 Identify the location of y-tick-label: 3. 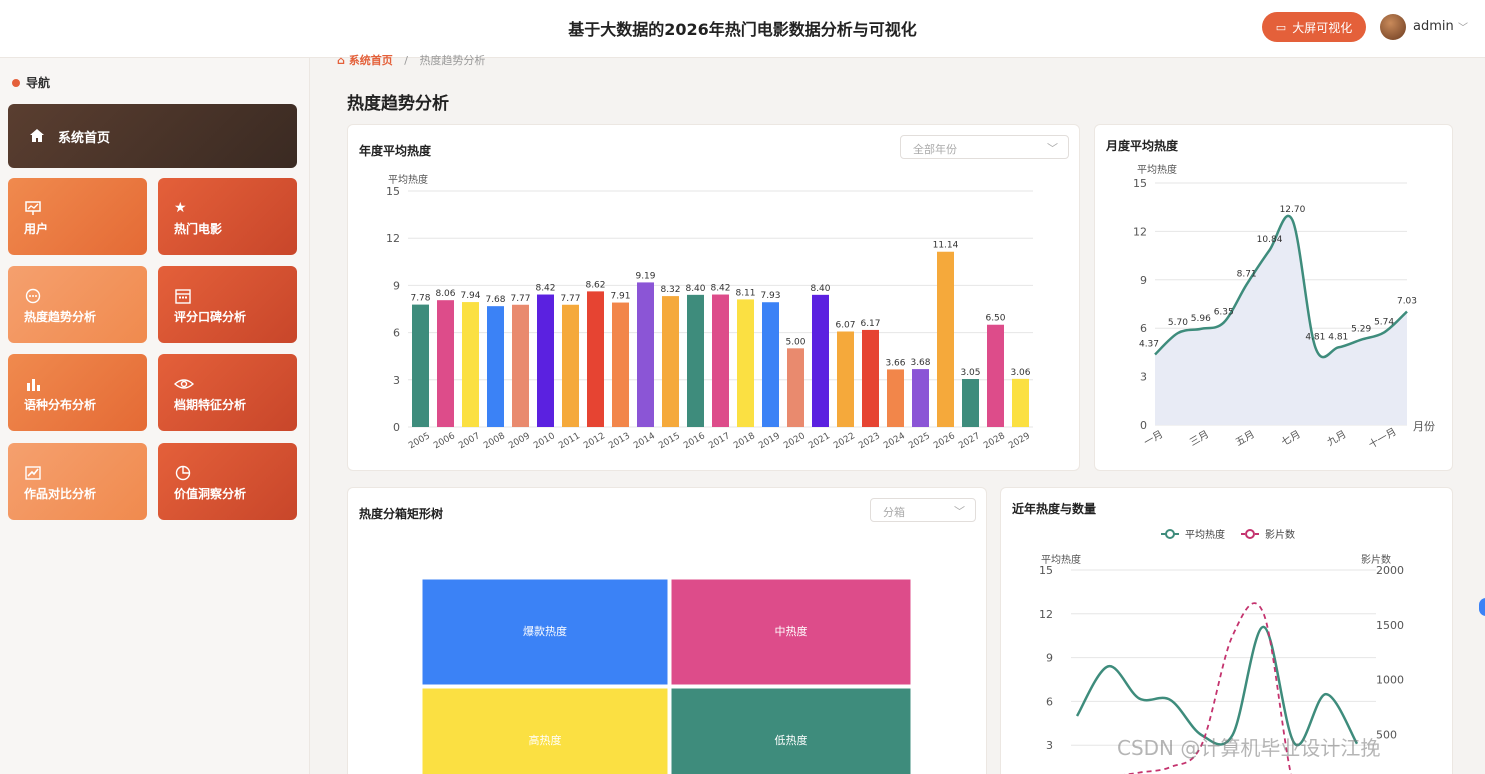
(1049, 745).